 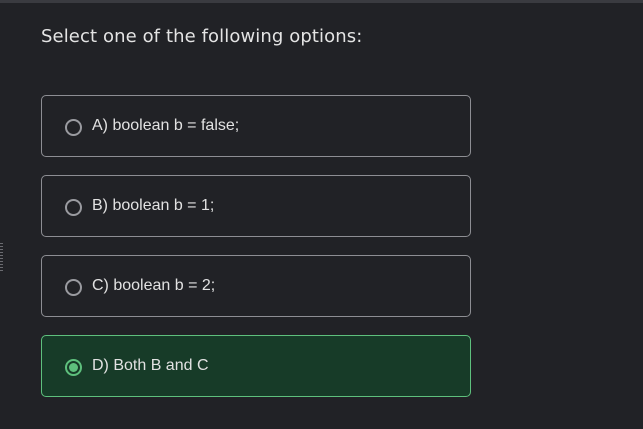 I want to click on option-b: B) boolean b = 1;, so click(x=256, y=206).